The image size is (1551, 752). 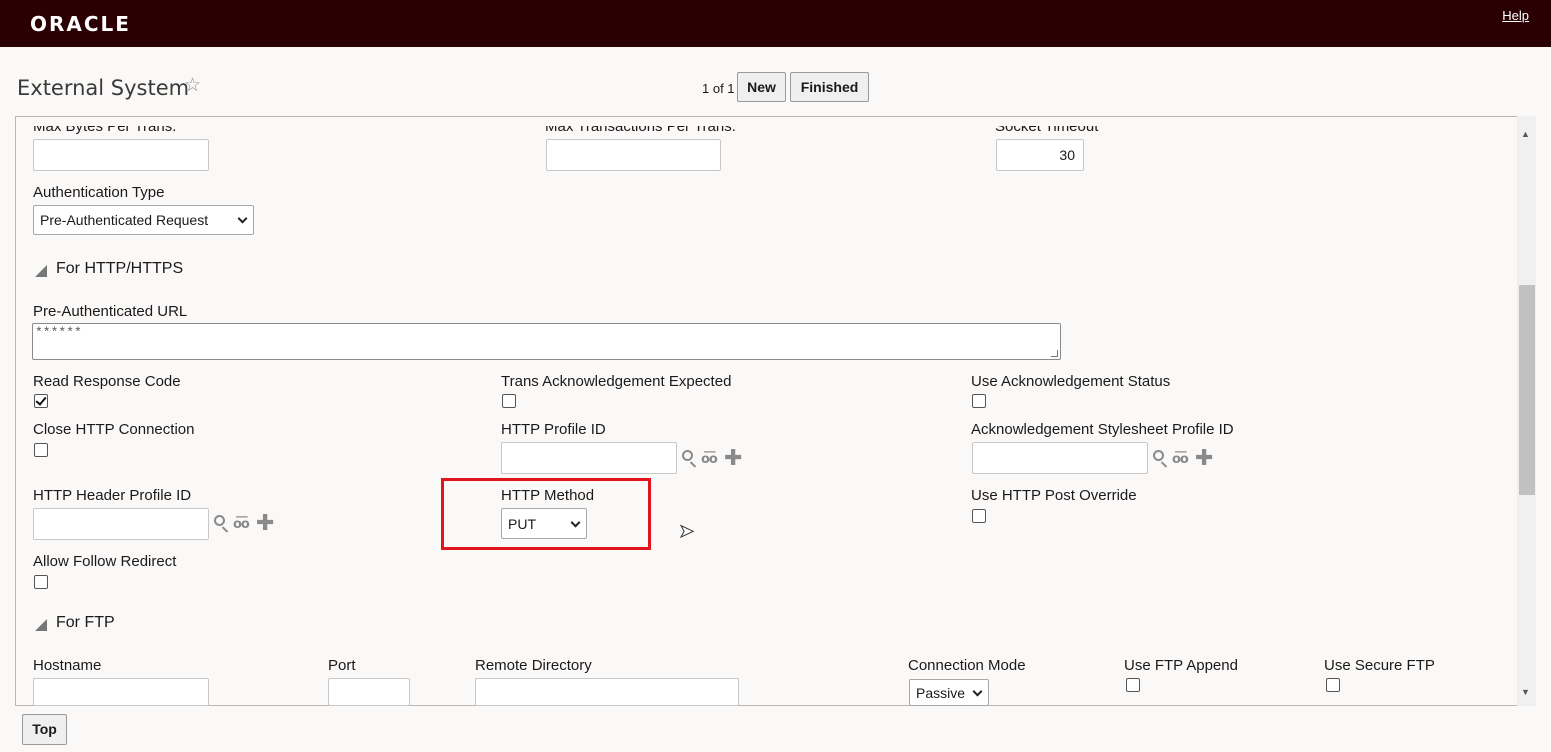 I want to click on http-method-value: PUT, so click(x=522, y=523).